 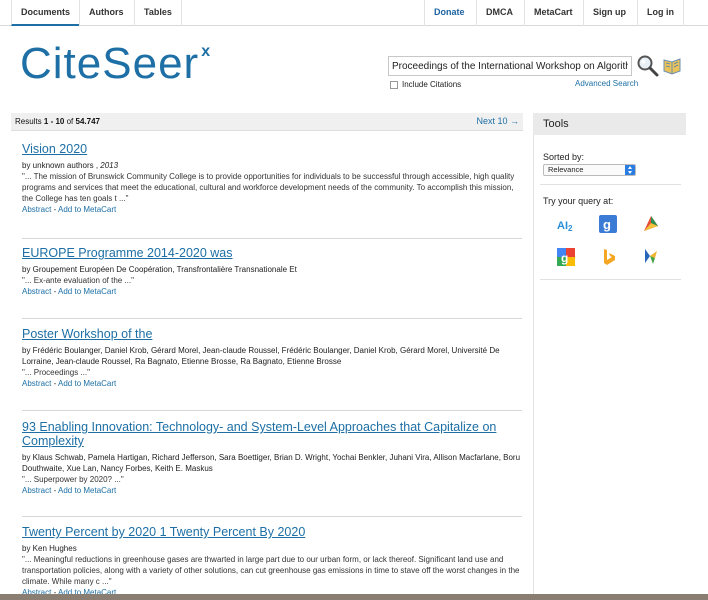 I want to click on rss-icon, so click(x=672, y=66).